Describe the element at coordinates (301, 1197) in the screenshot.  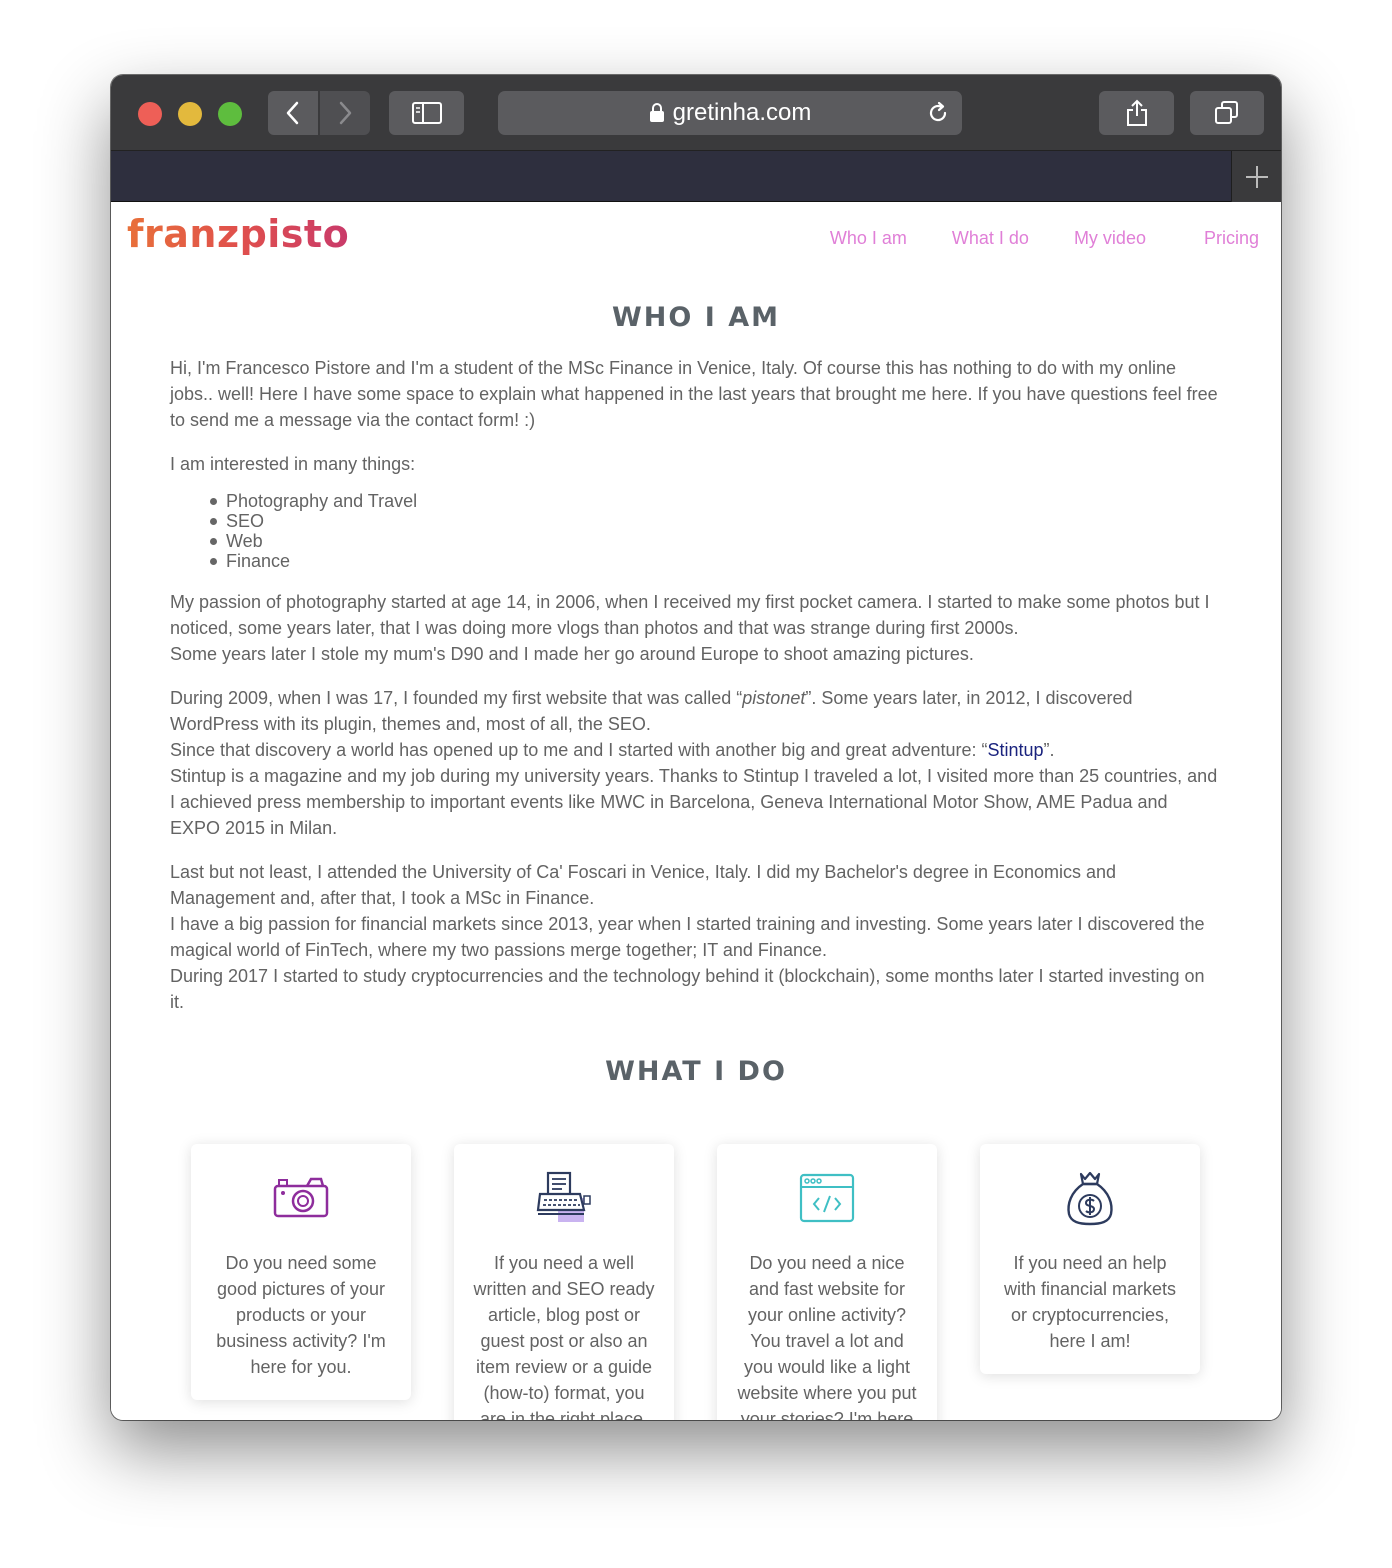
I see `camera-icon` at that location.